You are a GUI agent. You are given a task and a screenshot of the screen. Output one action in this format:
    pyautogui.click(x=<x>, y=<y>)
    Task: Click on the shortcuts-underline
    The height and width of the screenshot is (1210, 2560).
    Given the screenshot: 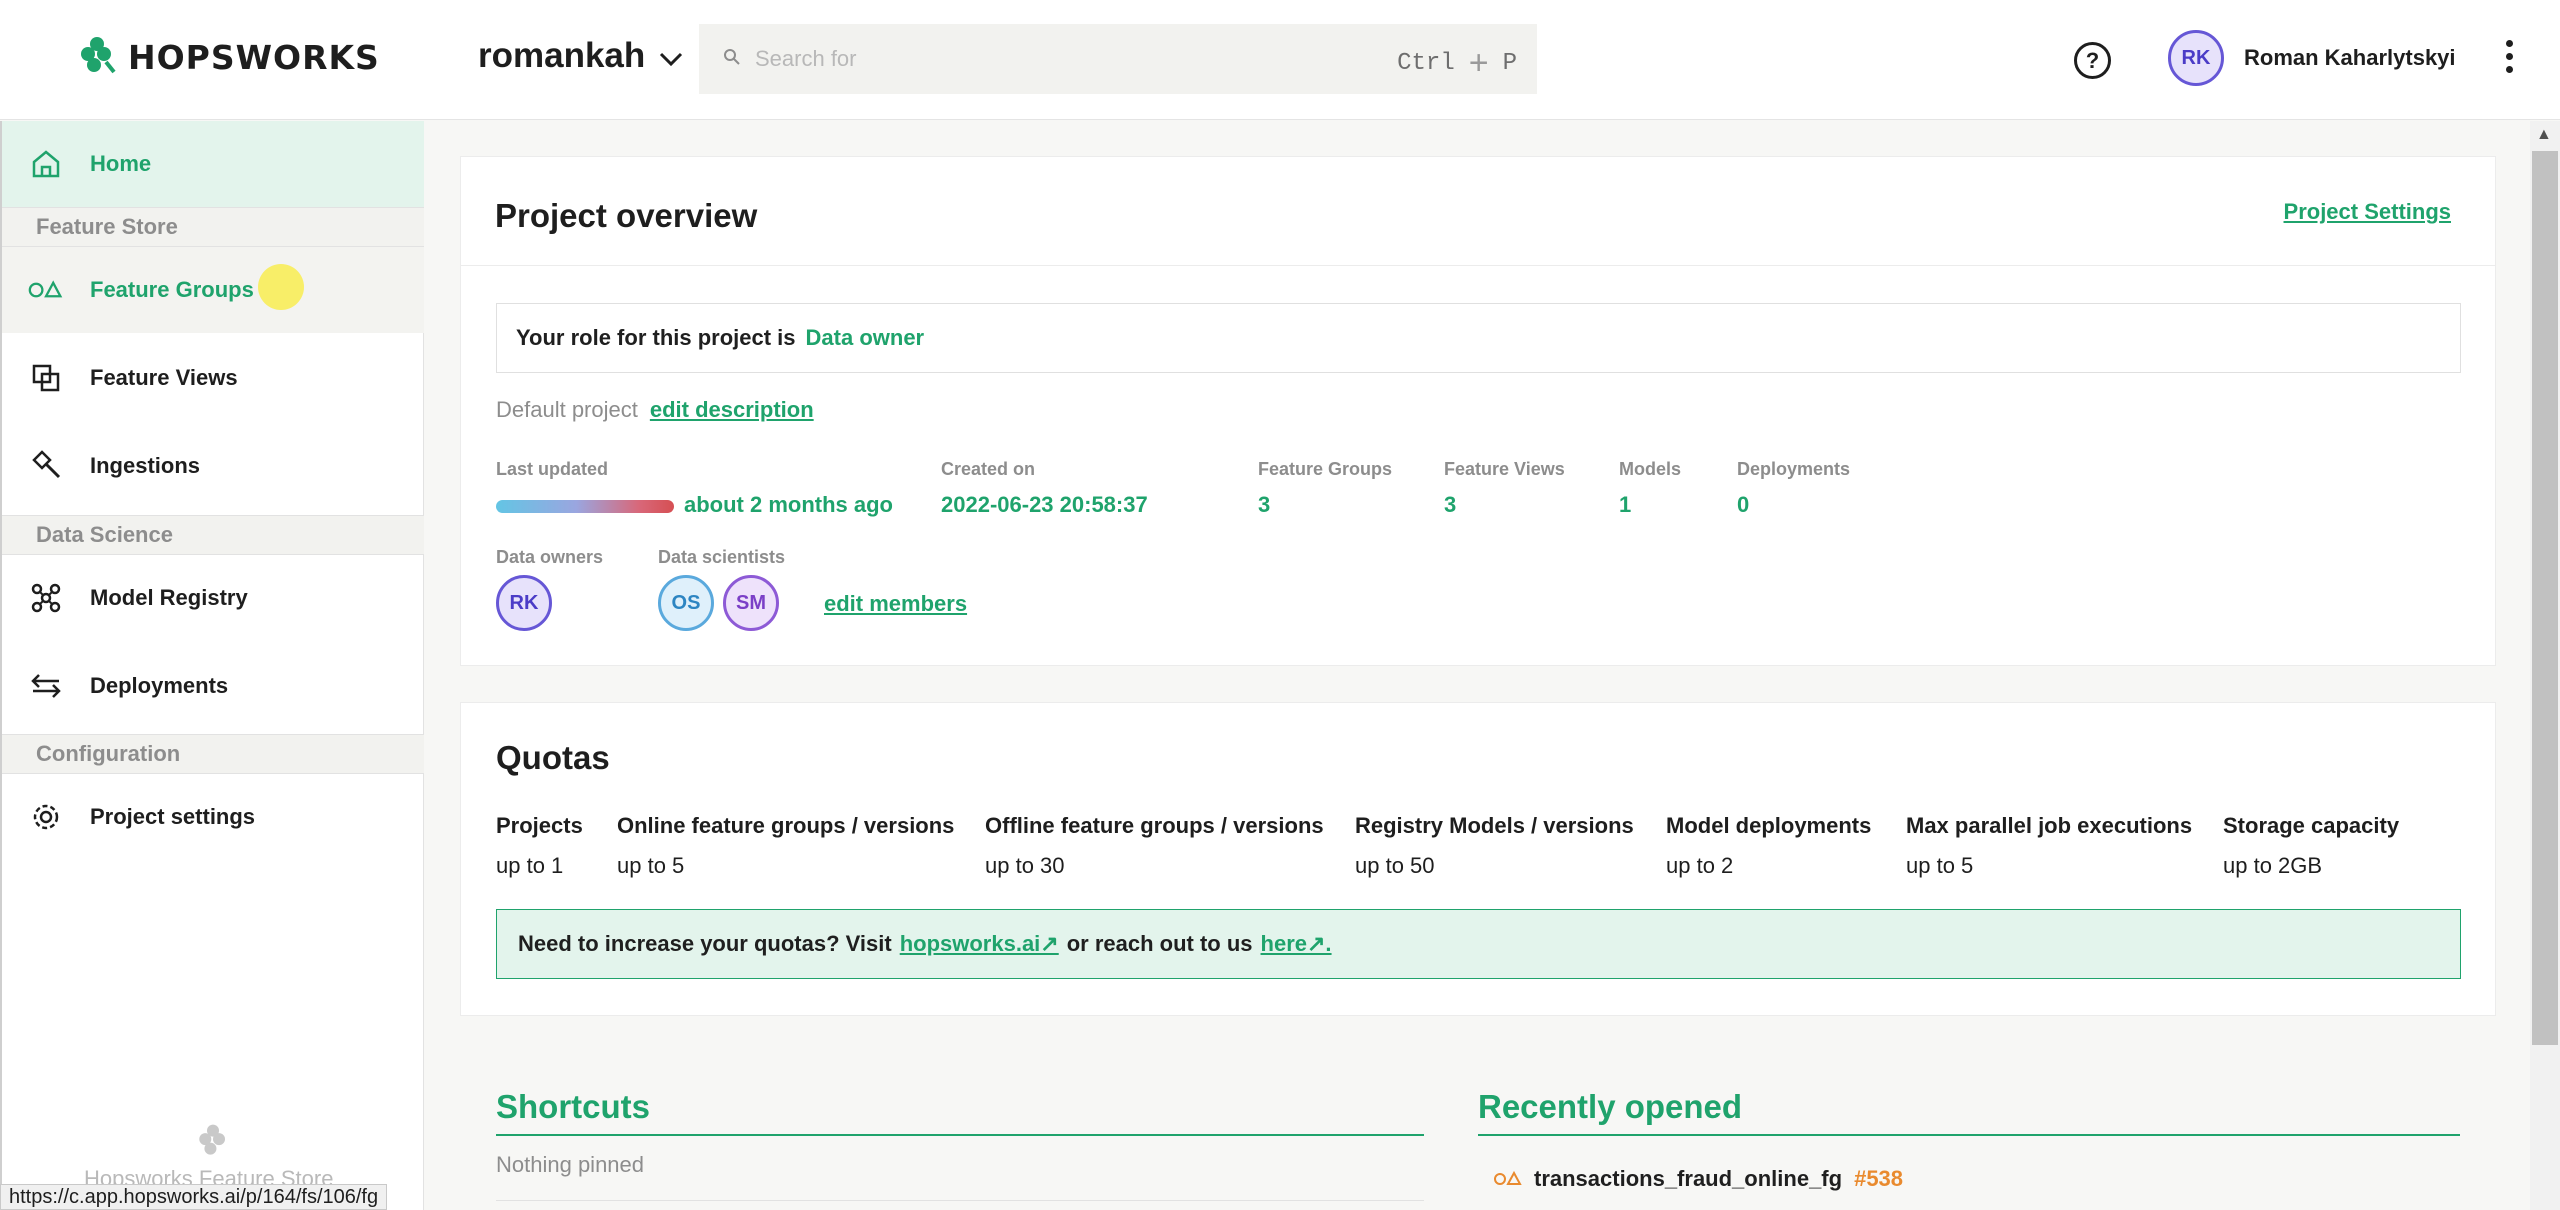 What is the action you would take?
    pyautogui.click(x=960, y=1135)
    